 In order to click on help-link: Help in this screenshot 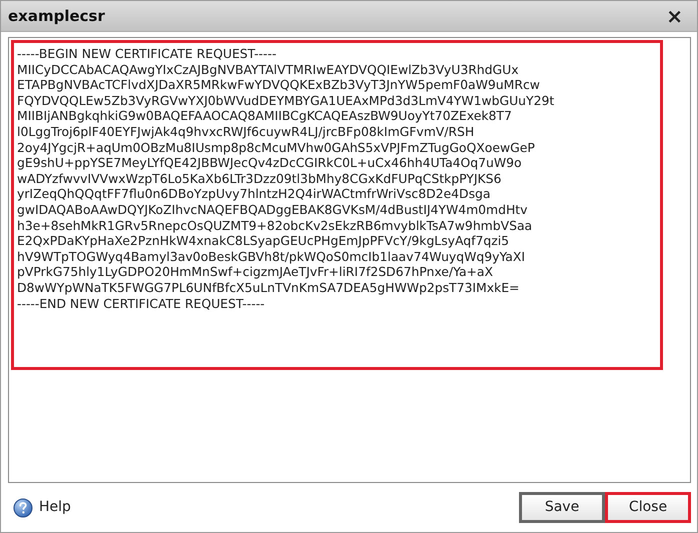, I will do `click(42, 507)`.